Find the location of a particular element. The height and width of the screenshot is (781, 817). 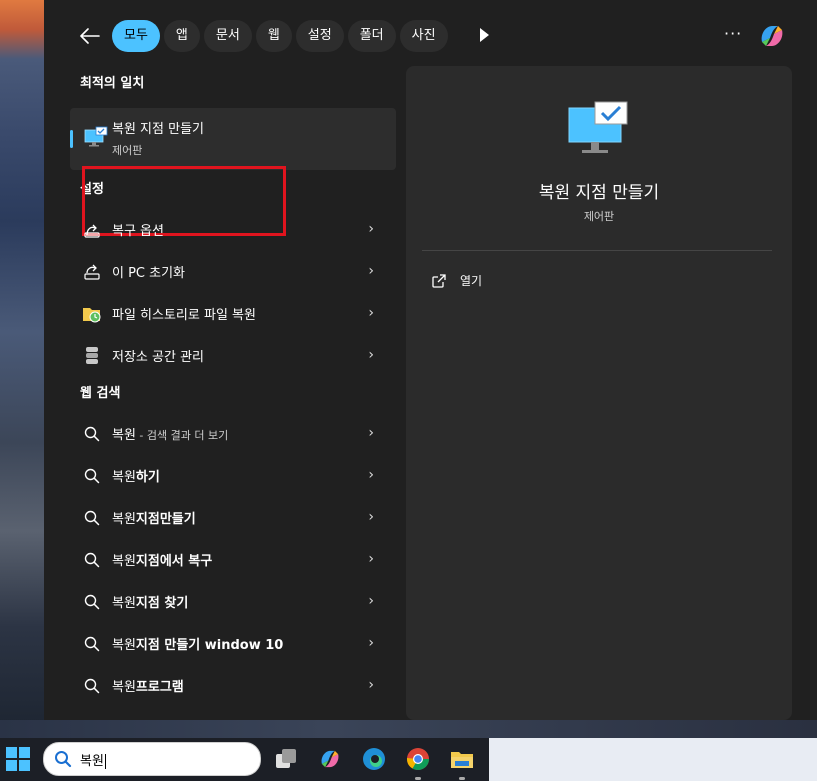

web-search-item: 복원지점에서 복구 › is located at coordinates (230, 559).